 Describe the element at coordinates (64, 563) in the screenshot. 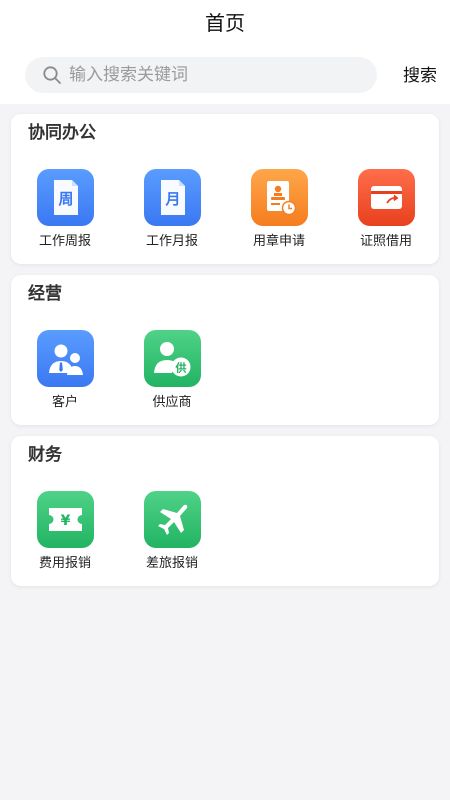

I see `tile-label: 费用报销` at that location.